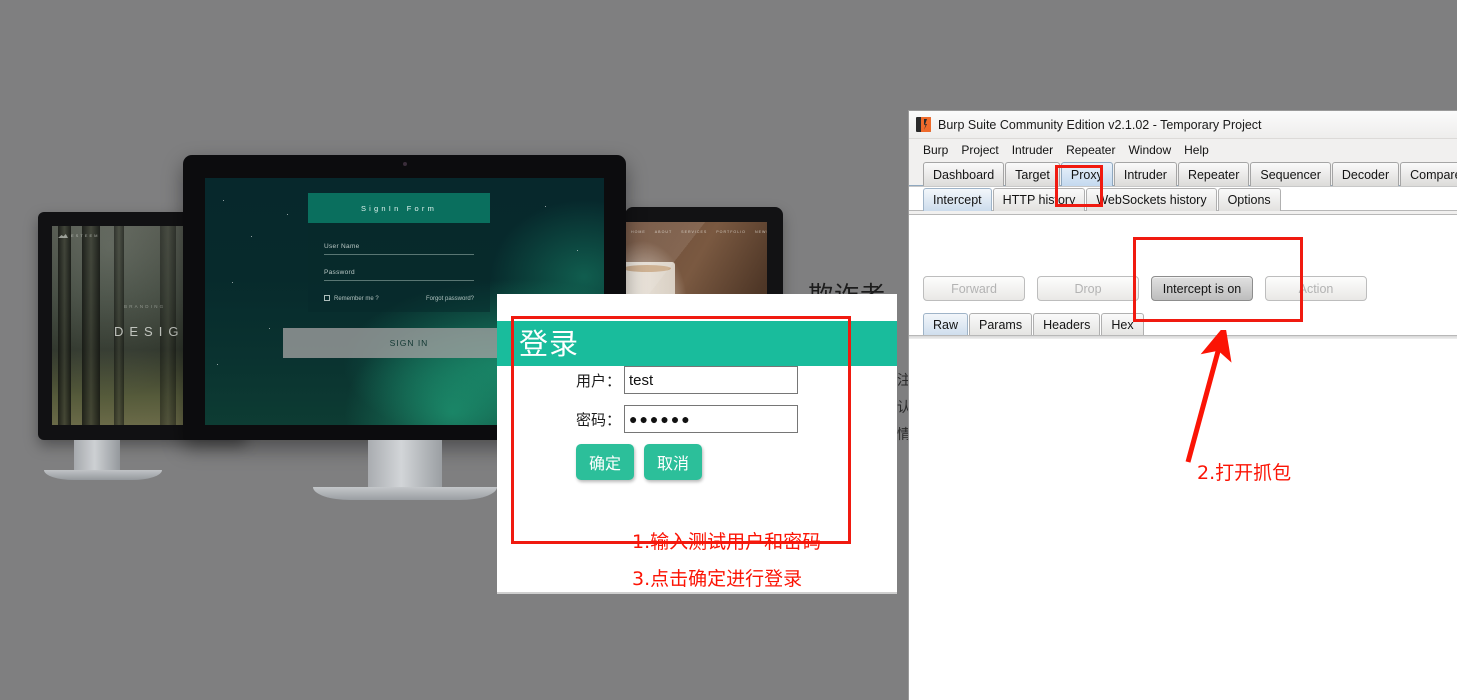 The height and width of the screenshot is (700, 1457). Describe the element at coordinates (964, 174) in the screenshot. I see `tab-dashboard: Dashboard` at that location.